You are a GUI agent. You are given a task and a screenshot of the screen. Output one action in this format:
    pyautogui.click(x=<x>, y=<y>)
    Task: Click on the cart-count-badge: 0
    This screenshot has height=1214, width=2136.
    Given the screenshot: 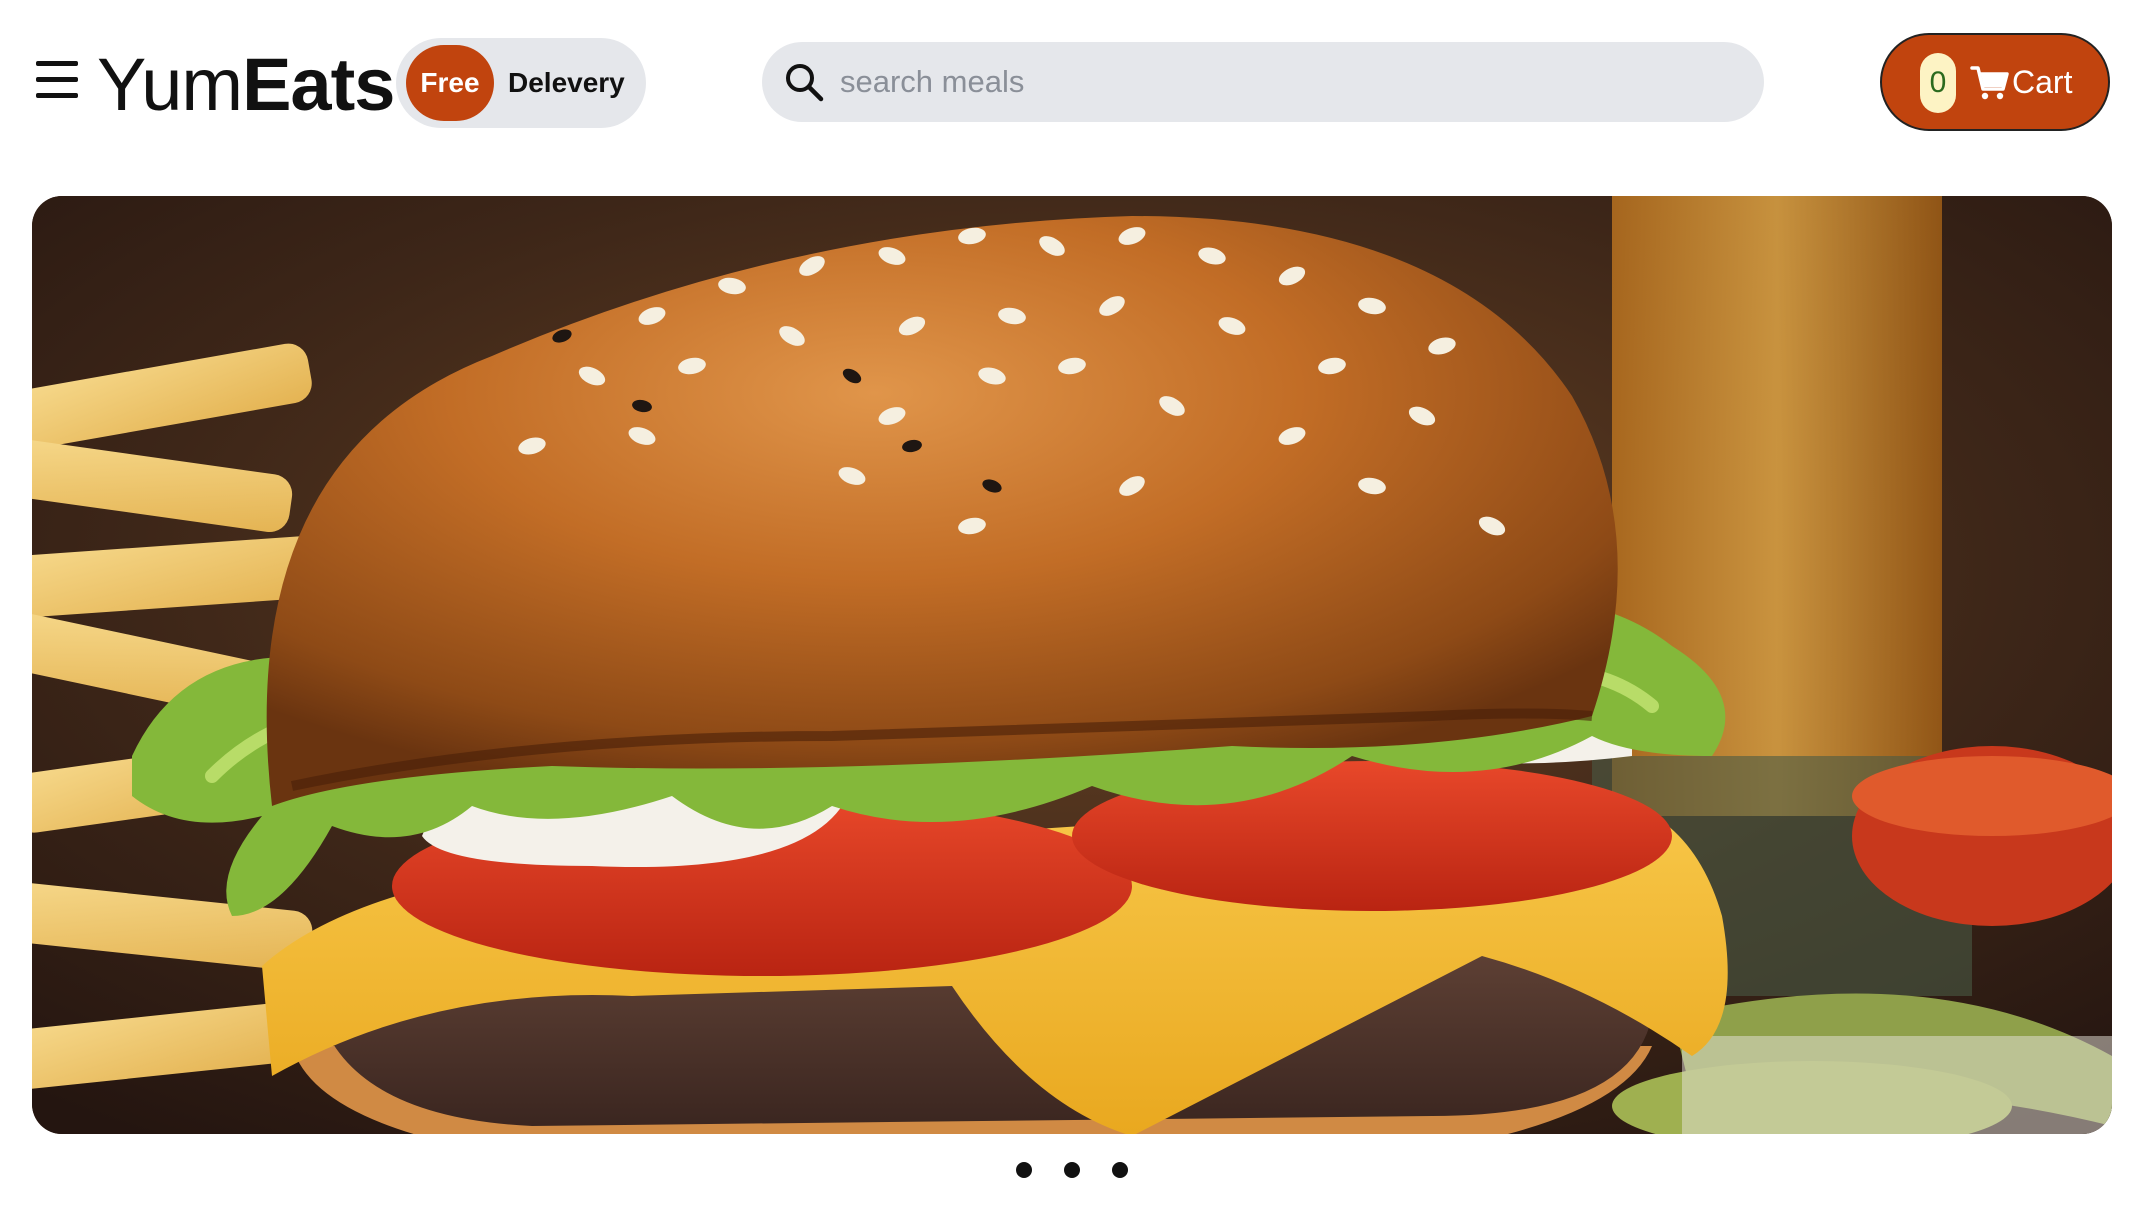 What is the action you would take?
    pyautogui.click(x=1938, y=83)
    